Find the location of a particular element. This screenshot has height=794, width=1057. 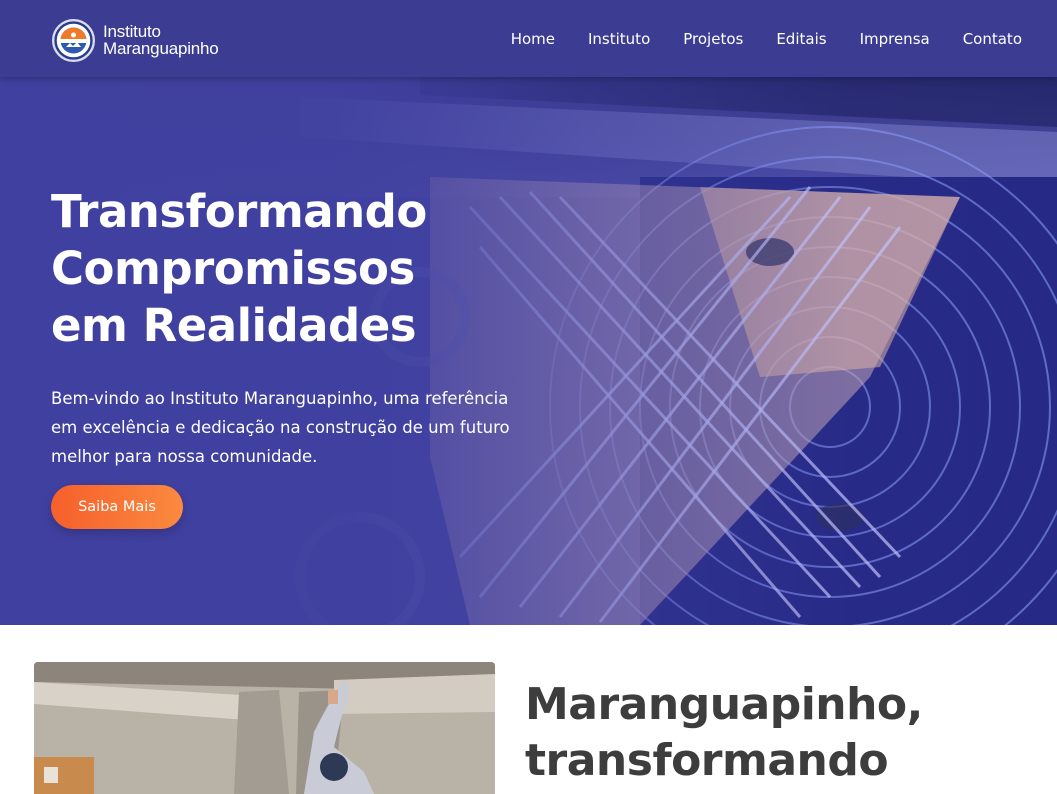

hero-title-line1: Transformando is located at coordinates (239, 211).